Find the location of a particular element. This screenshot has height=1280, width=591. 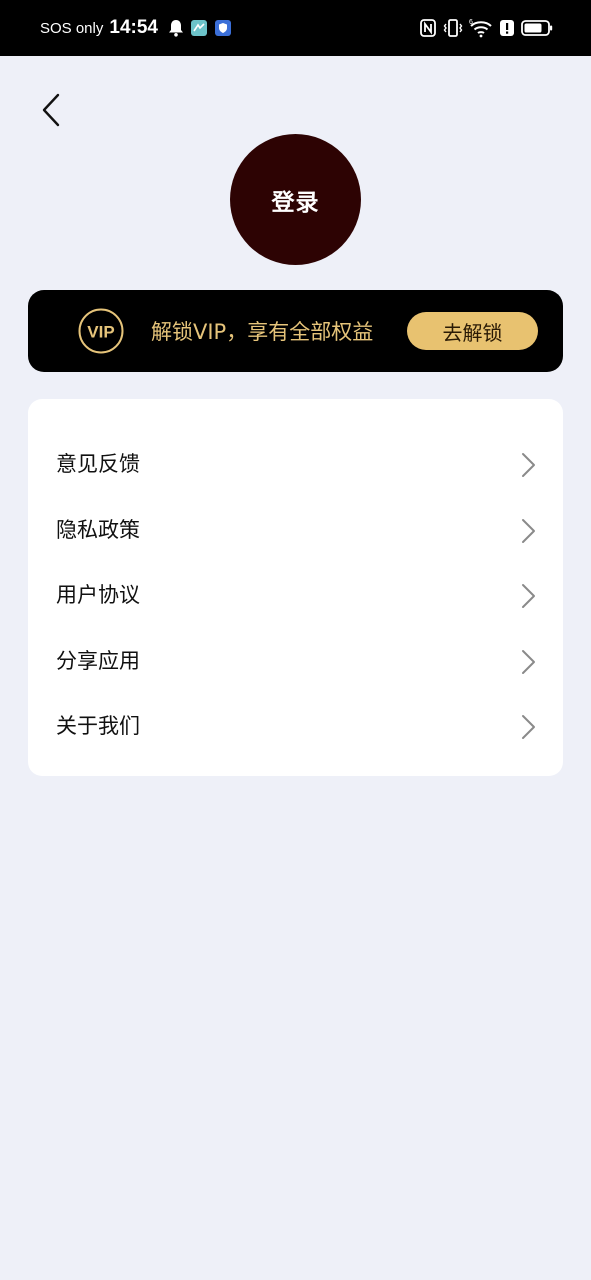

status-right: 6 is located at coordinates (486, 28).